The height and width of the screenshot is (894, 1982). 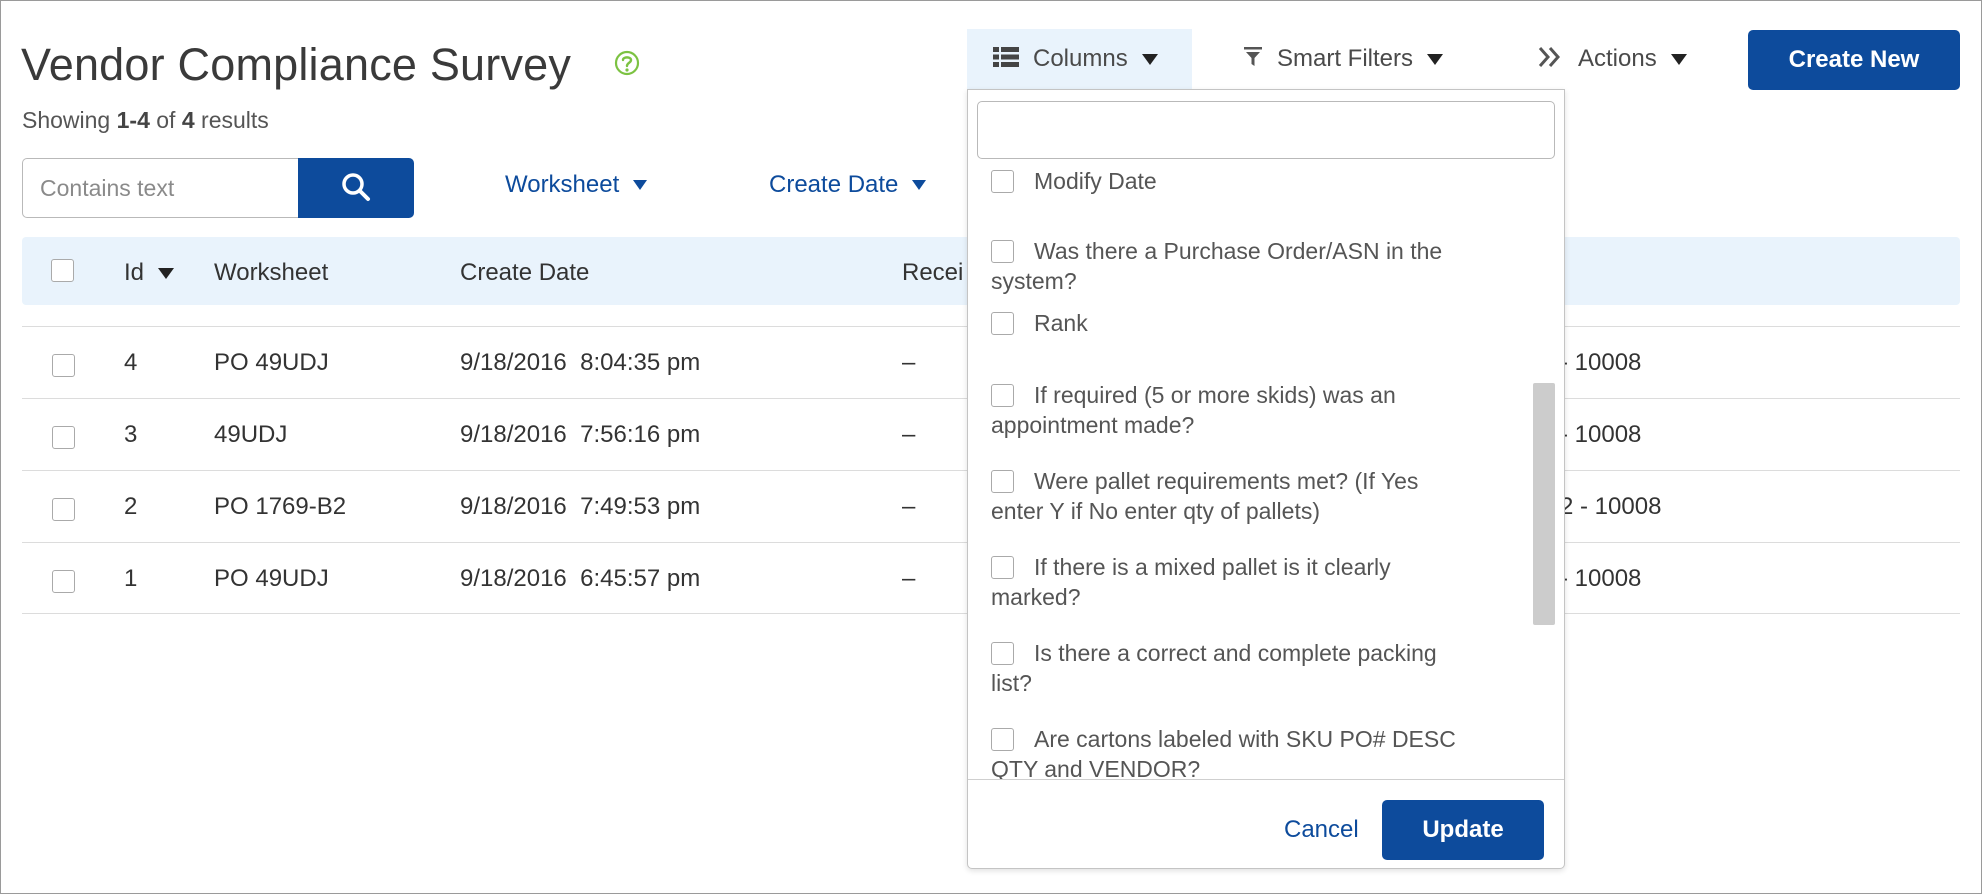 I want to click on showing-suffix: results, so click(x=235, y=120).